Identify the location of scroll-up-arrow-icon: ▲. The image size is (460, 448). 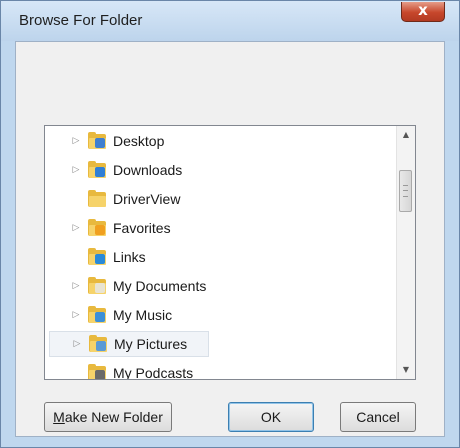
(406, 135).